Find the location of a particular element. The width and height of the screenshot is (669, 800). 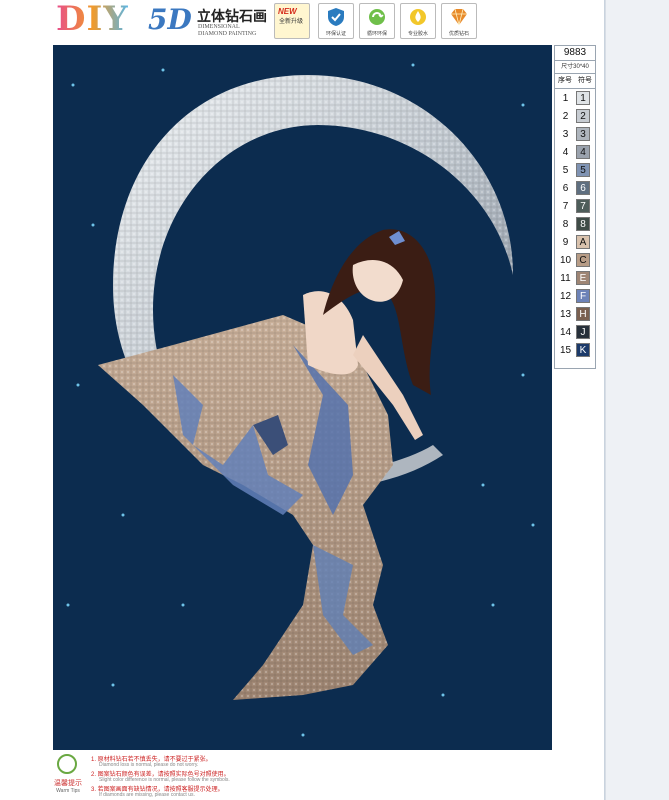

legend-row-symbol: 5 is located at coordinates (583, 170).